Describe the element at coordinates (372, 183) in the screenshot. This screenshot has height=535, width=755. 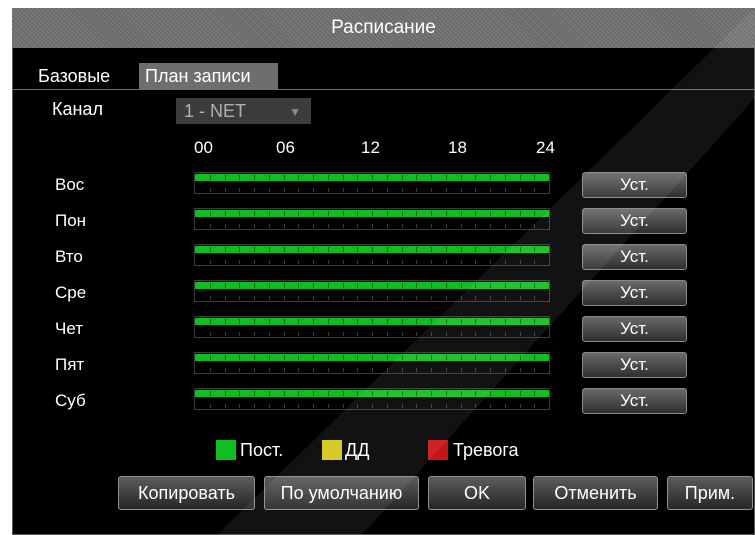
I see `schedule-bar-sun` at that location.